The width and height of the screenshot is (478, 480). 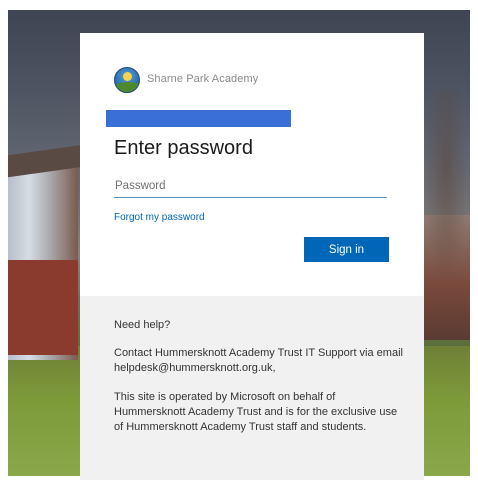 What do you see at coordinates (446, 190) in the screenshot?
I see `background-tree-right` at bounding box center [446, 190].